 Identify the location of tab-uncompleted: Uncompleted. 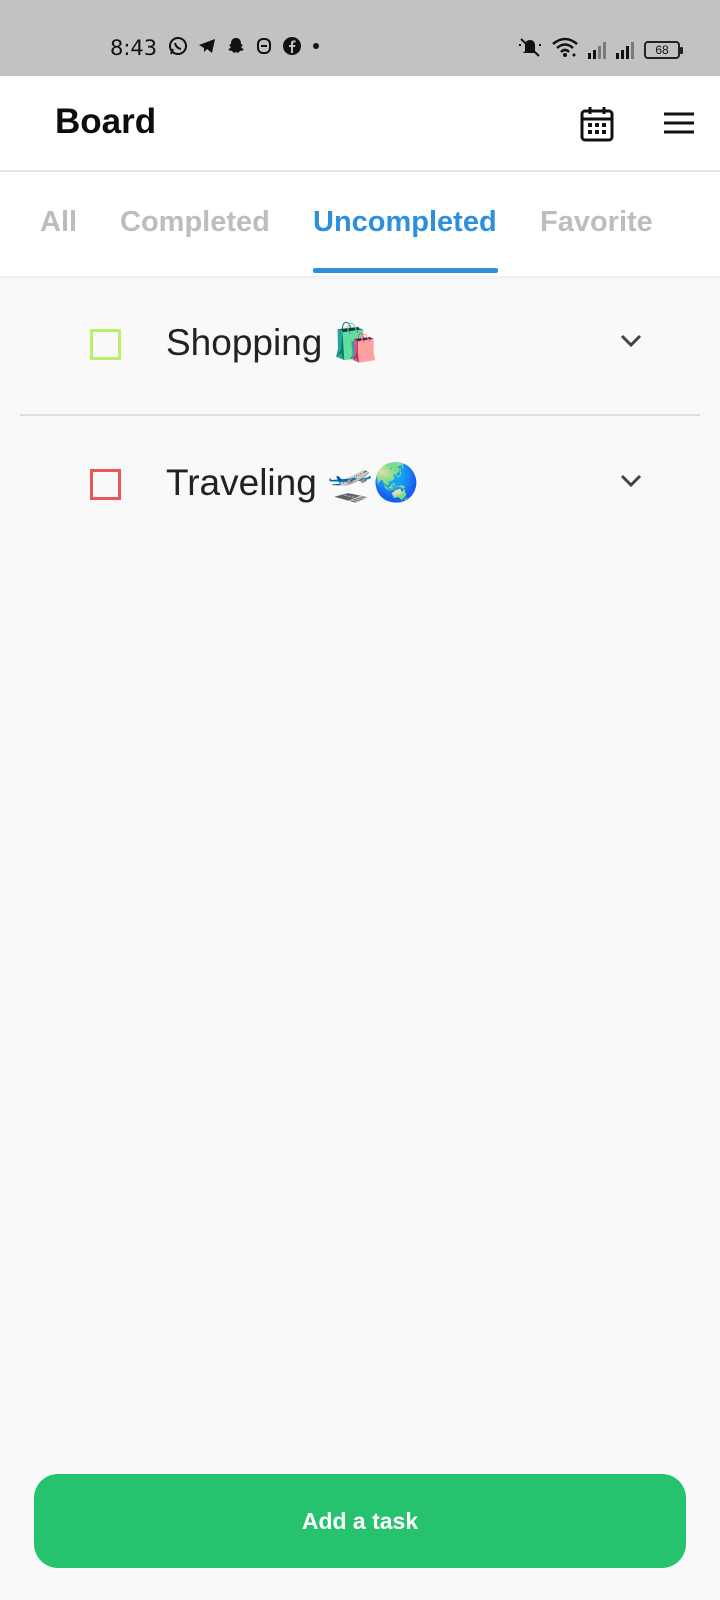
(405, 222).